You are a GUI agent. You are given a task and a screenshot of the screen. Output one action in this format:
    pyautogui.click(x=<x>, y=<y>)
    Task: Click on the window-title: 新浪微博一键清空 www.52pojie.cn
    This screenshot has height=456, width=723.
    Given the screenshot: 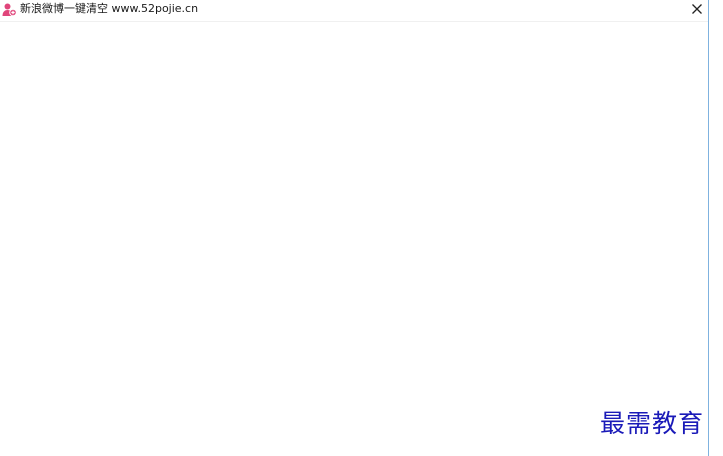 What is the action you would take?
    pyautogui.click(x=109, y=8)
    